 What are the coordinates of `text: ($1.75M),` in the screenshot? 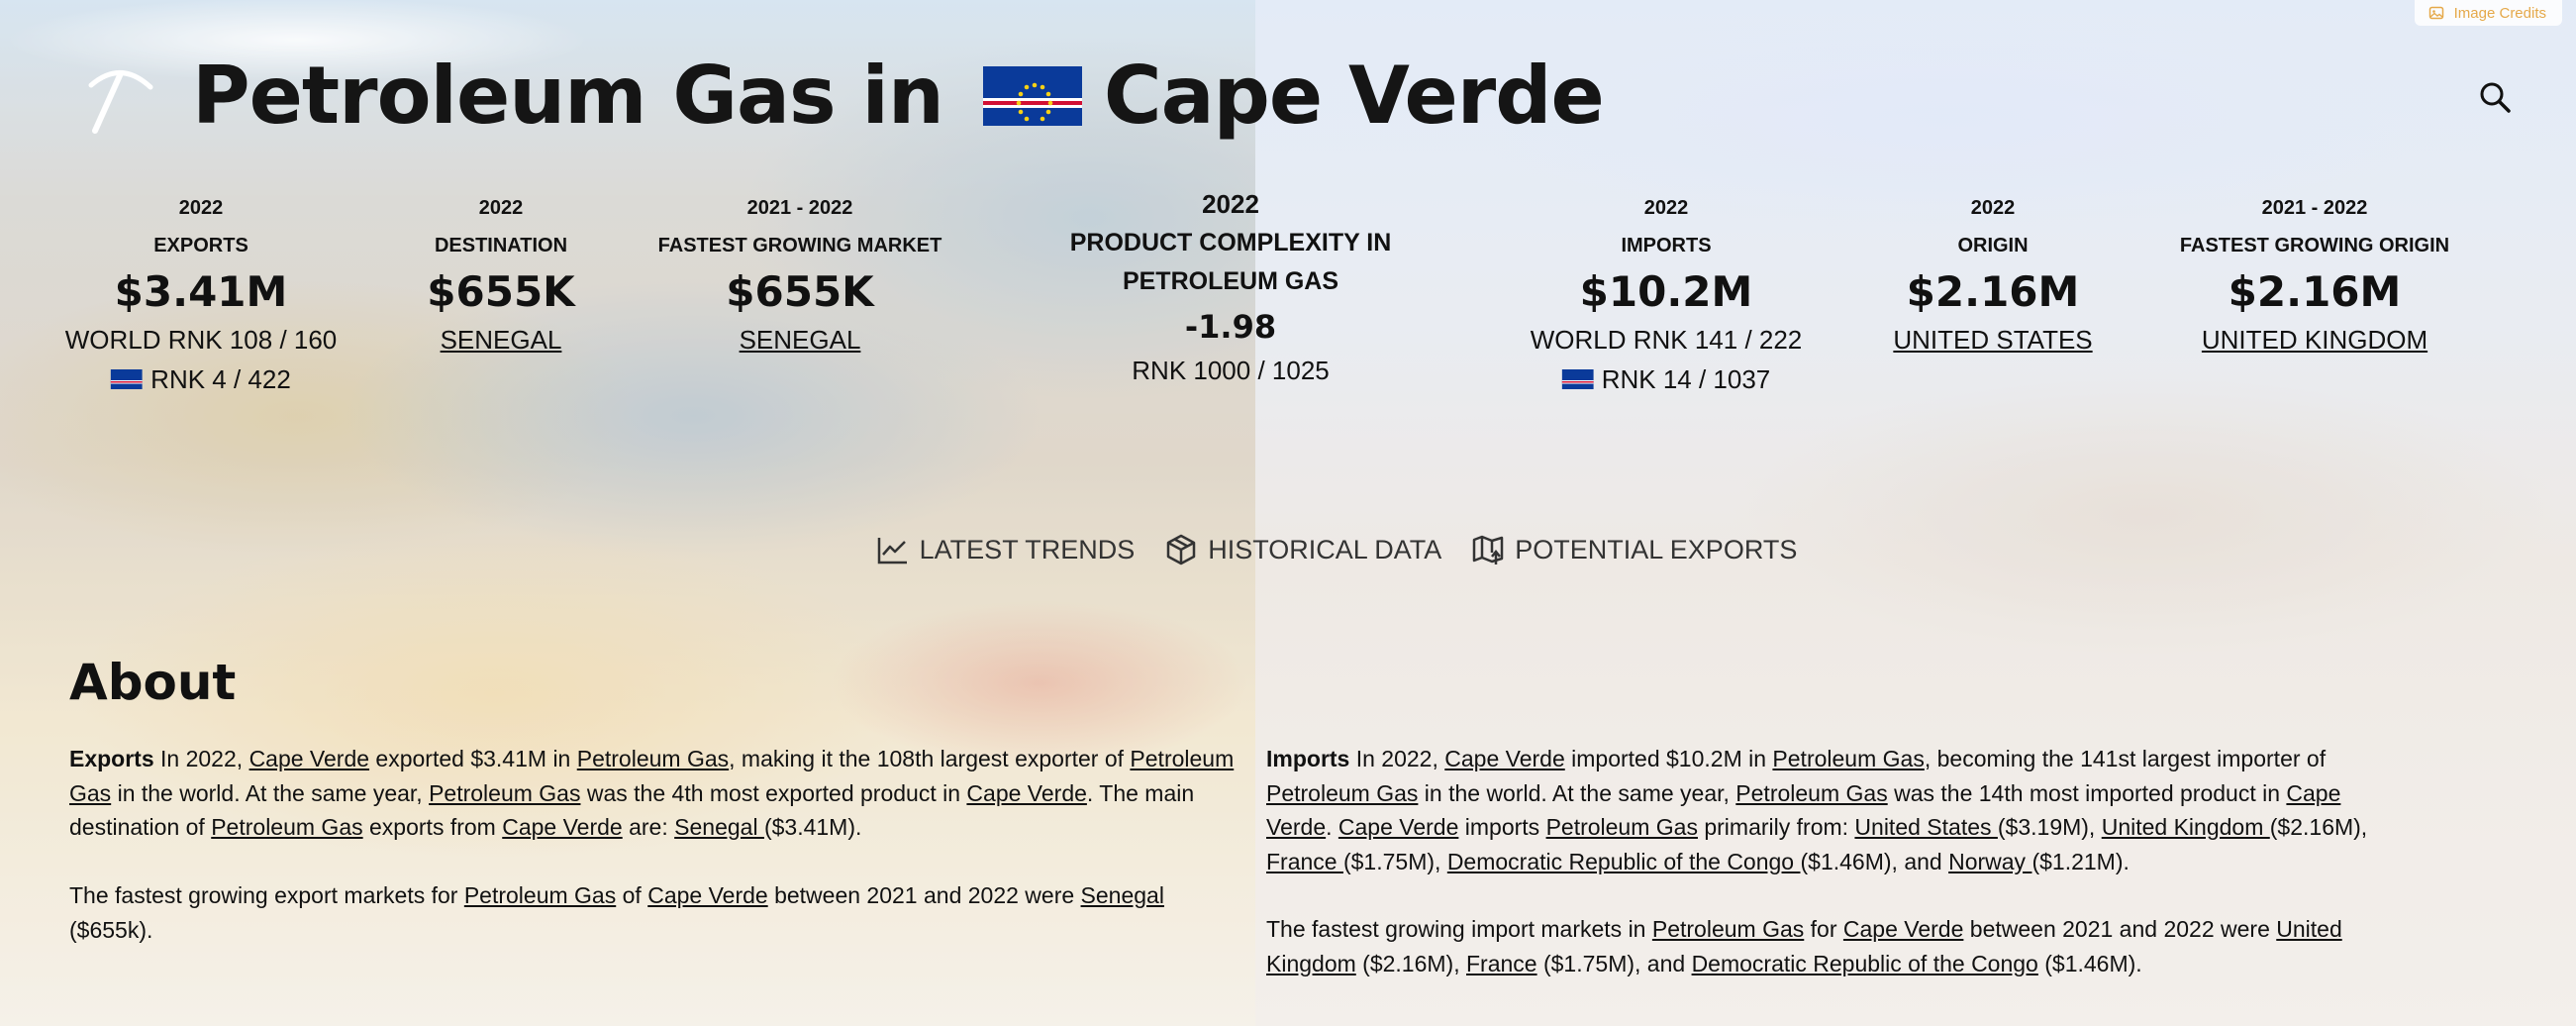 It's located at (1395, 861).